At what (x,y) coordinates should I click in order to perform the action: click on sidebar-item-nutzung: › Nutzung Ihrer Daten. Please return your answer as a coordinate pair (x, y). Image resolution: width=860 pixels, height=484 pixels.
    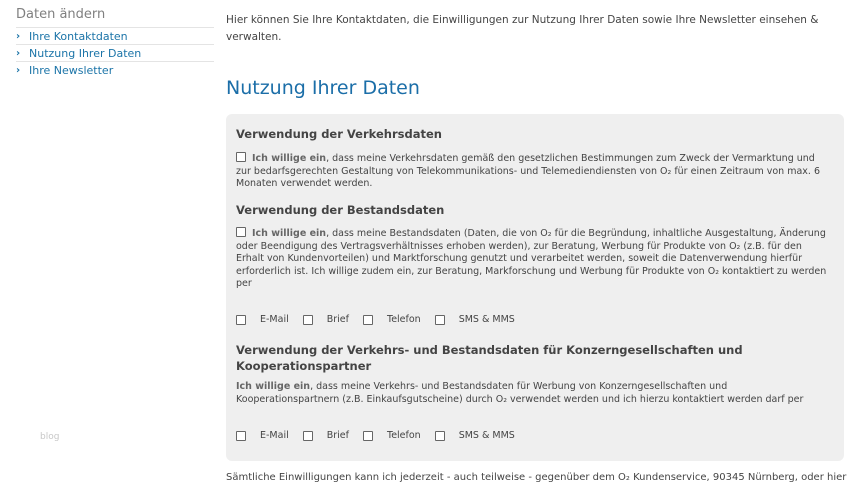
    Looking at the image, I should click on (115, 52).